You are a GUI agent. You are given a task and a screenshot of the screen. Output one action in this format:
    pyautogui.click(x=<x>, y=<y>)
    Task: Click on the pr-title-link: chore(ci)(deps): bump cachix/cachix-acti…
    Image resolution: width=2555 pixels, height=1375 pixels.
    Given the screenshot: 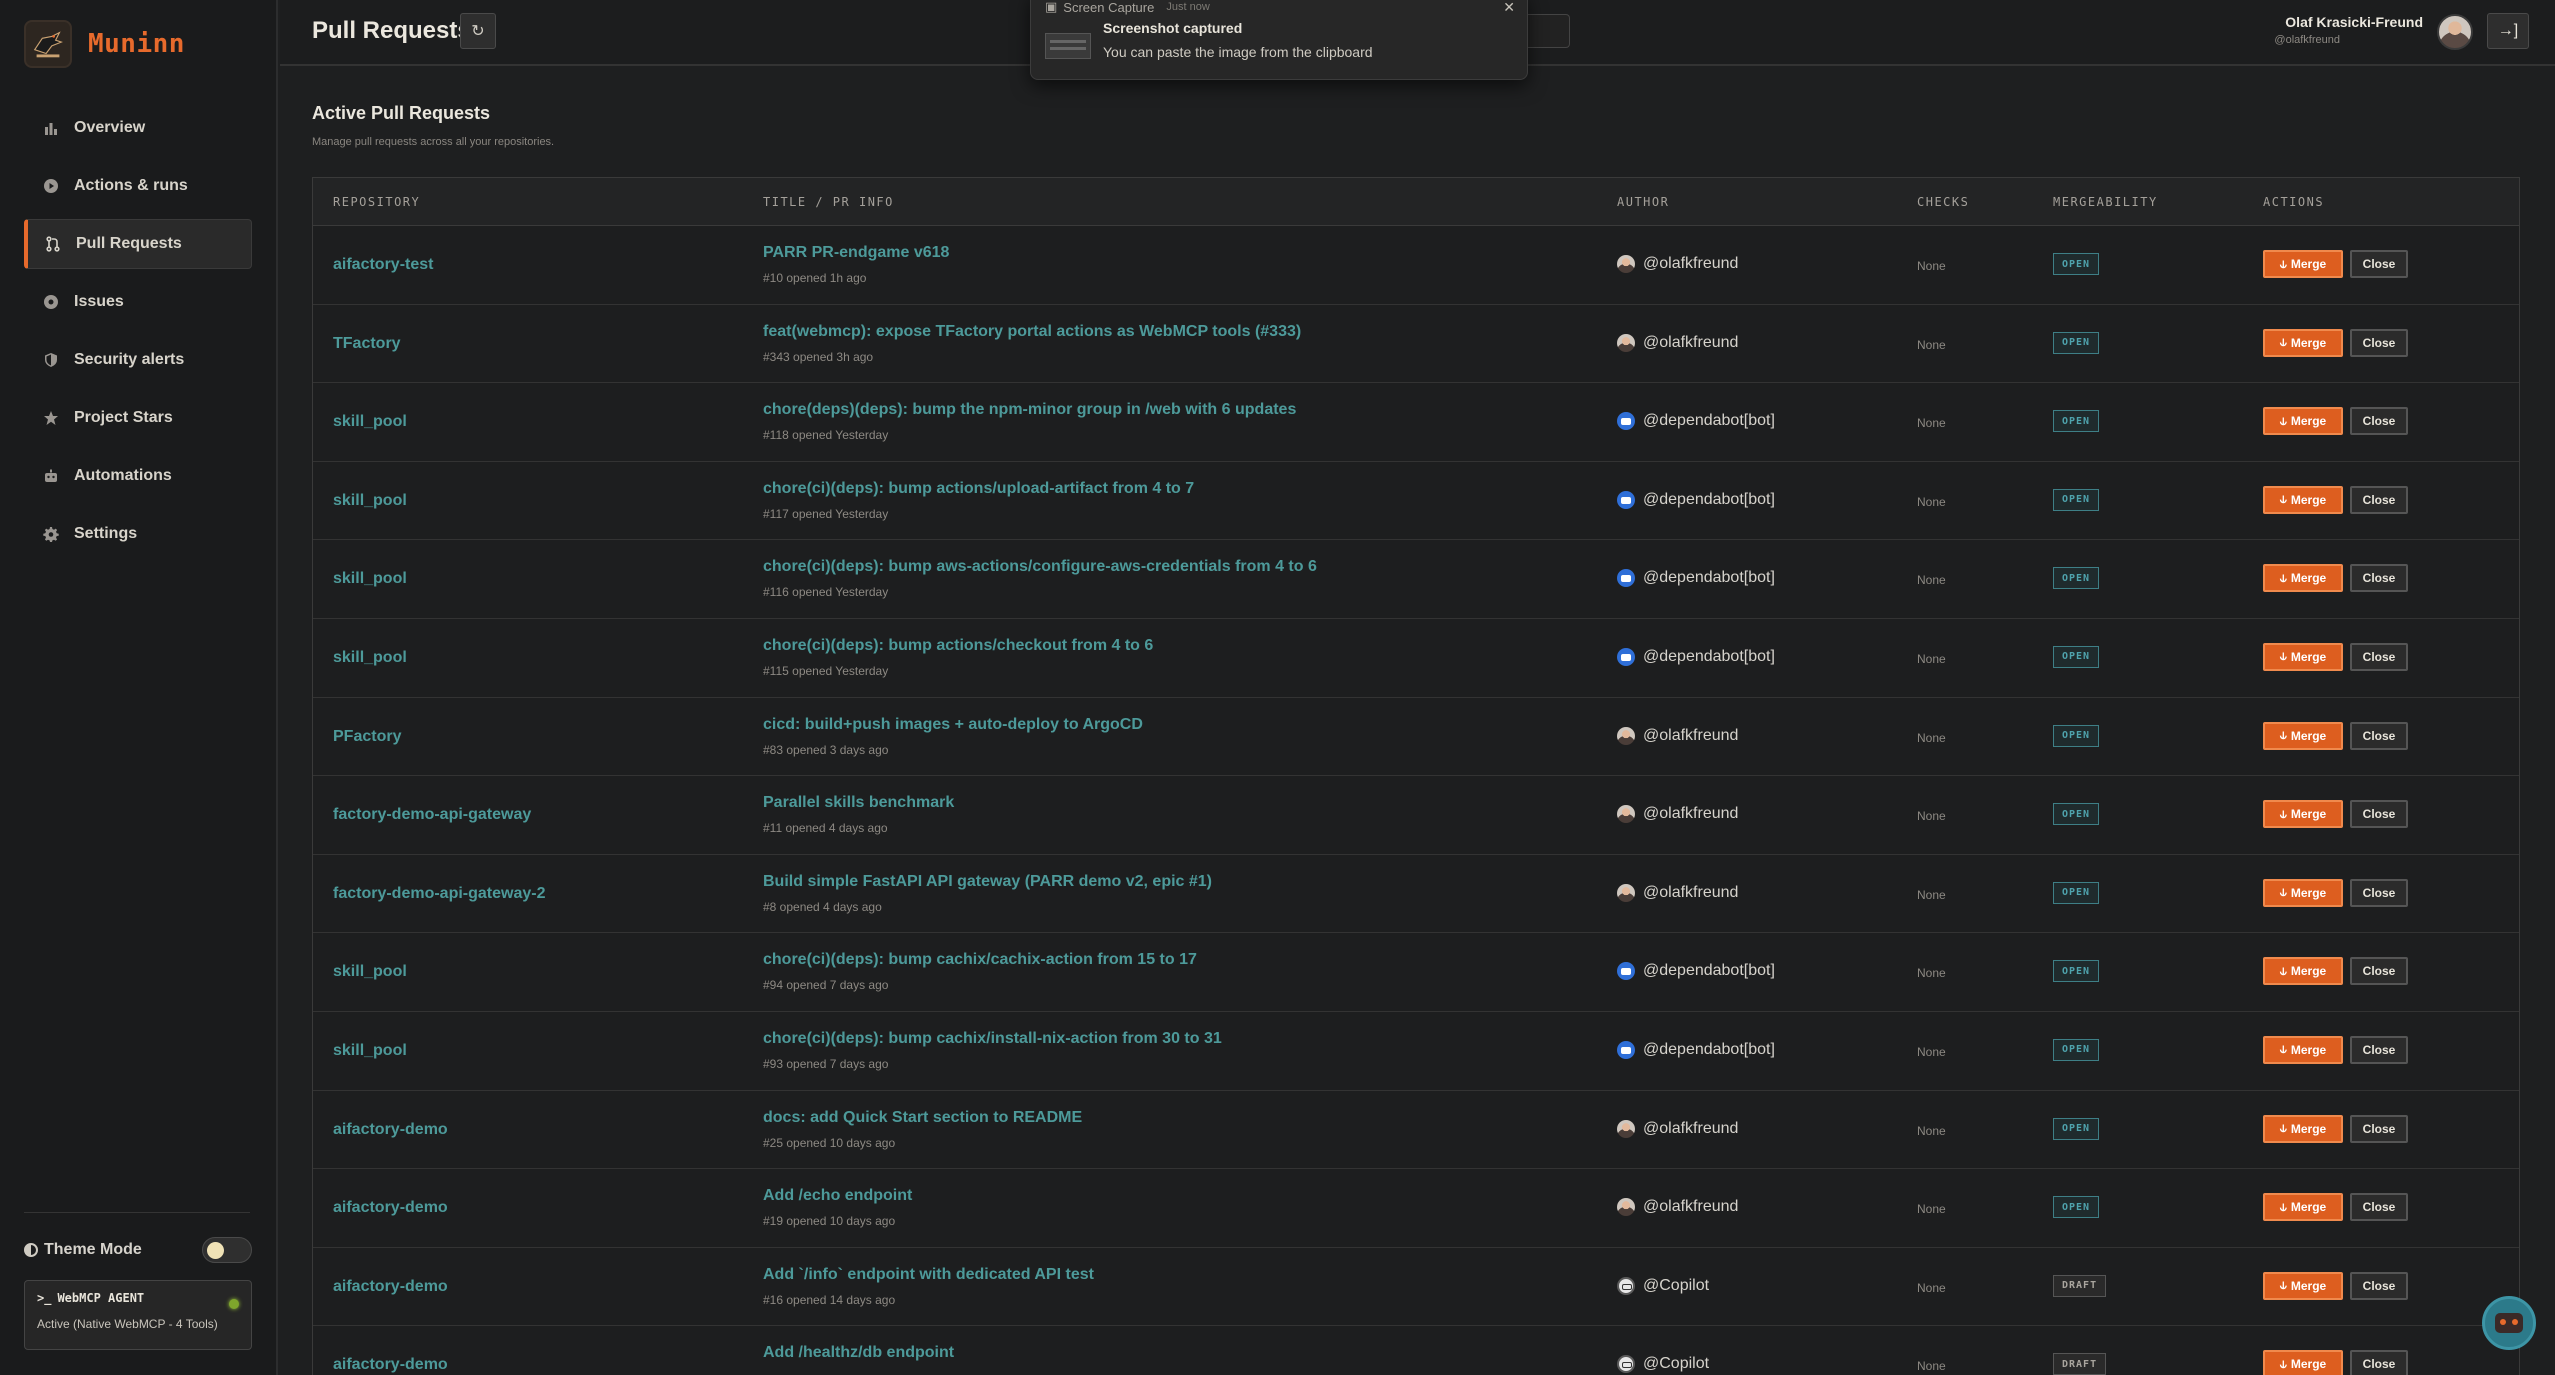 What is the action you would take?
    pyautogui.click(x=980, y=960)
    